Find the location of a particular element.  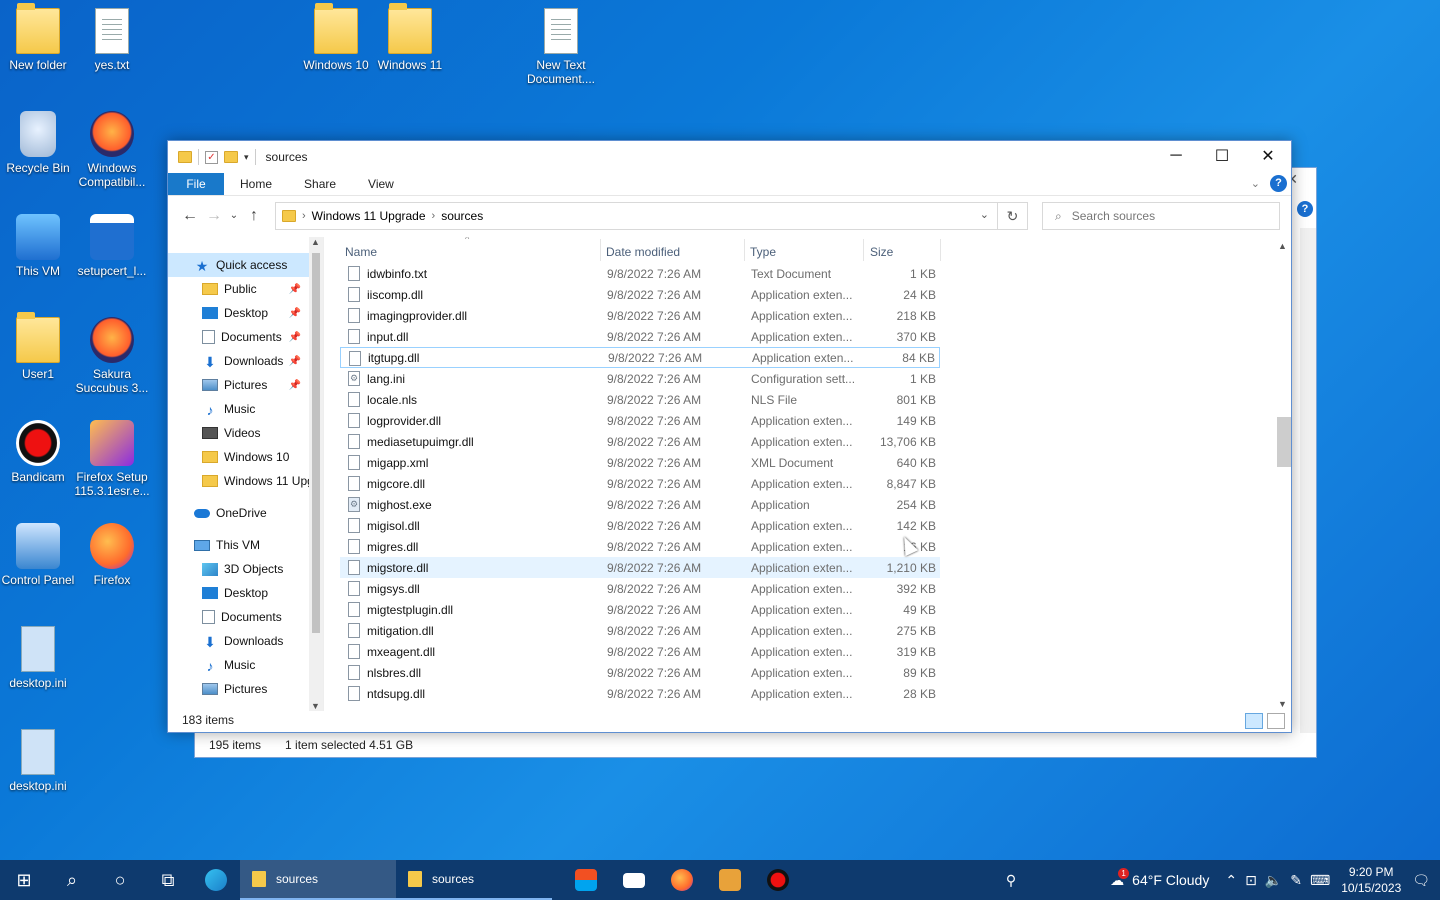

desktop-icon: Firefox is located at coordinates (112, 555).